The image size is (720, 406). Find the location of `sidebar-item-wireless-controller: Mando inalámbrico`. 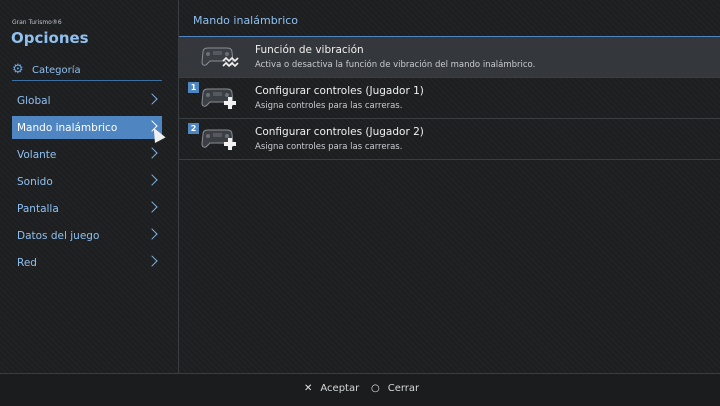

sidebar-item-wireless-controller: Mando inalámbrico is located at coordinates (87, 127).